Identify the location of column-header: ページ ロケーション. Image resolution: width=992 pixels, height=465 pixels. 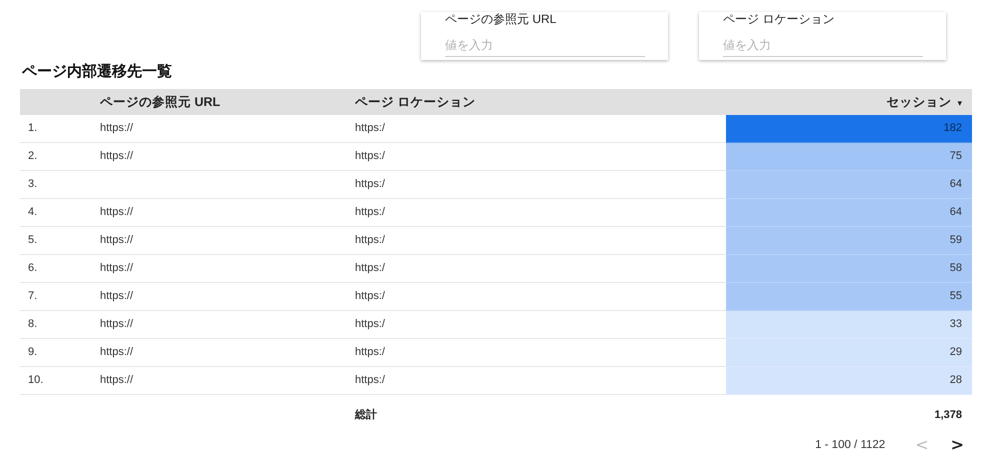
(415, 102).